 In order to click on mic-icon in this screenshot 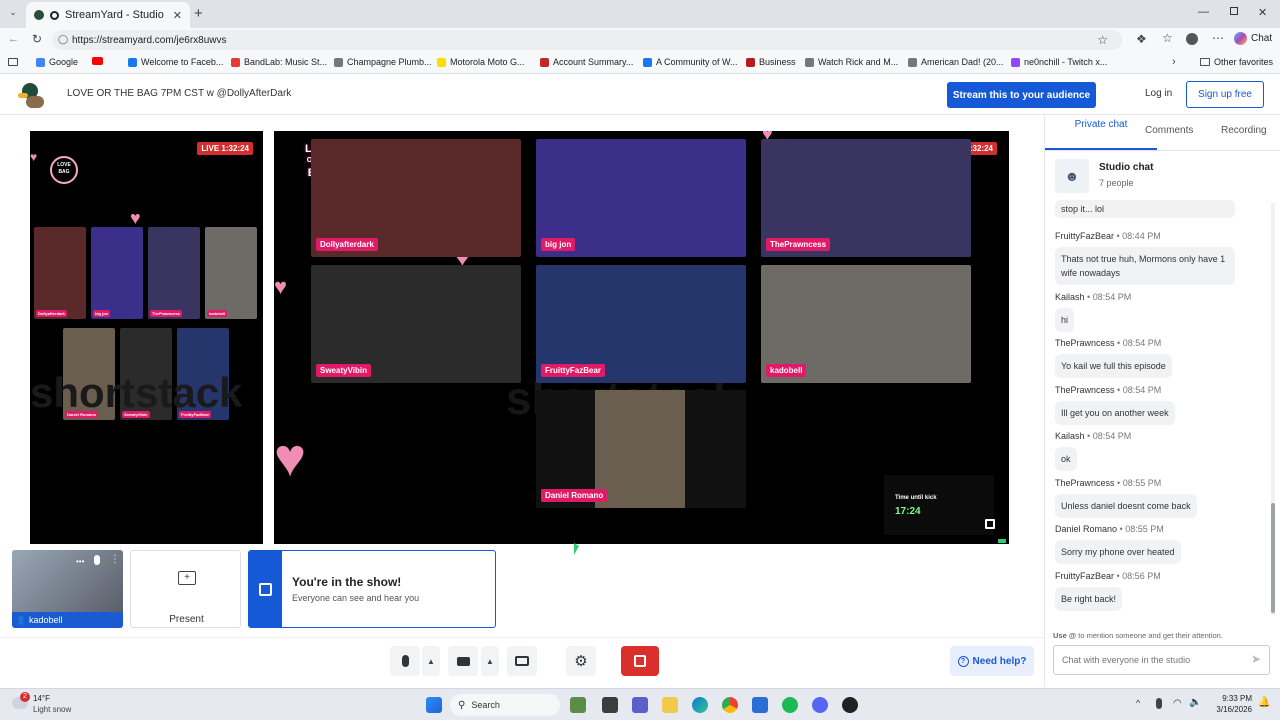, I will do `click(97, 560)`.